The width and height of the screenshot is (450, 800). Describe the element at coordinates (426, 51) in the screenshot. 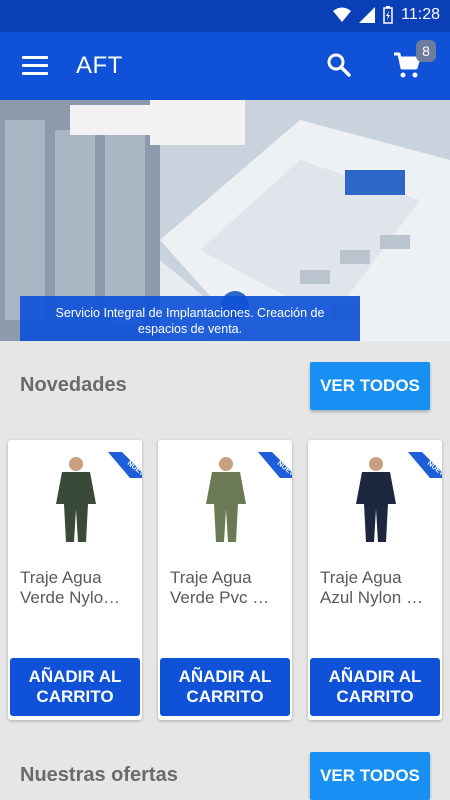

I see `cart-count-badge: 8` at that location.